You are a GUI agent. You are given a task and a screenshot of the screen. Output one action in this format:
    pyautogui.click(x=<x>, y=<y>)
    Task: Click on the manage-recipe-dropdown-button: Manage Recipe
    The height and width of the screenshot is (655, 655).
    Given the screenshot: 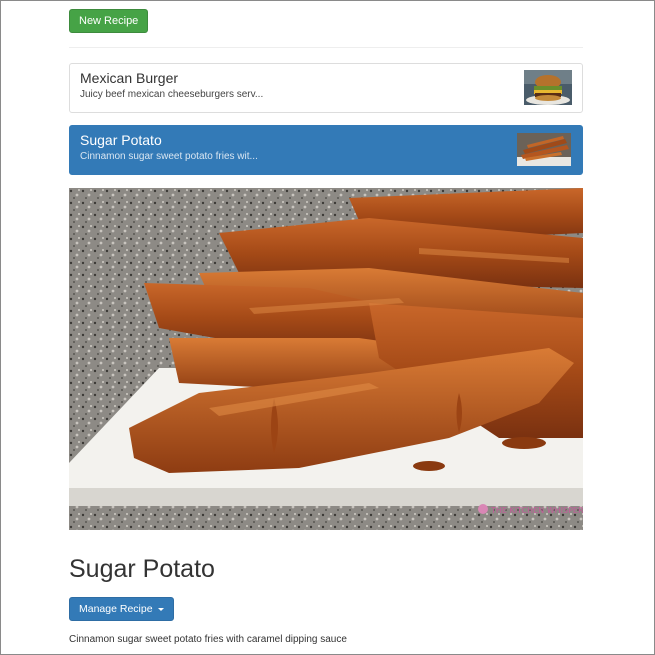 What is the action you would take?
    pyautogui.click(x=121, y=609)
    